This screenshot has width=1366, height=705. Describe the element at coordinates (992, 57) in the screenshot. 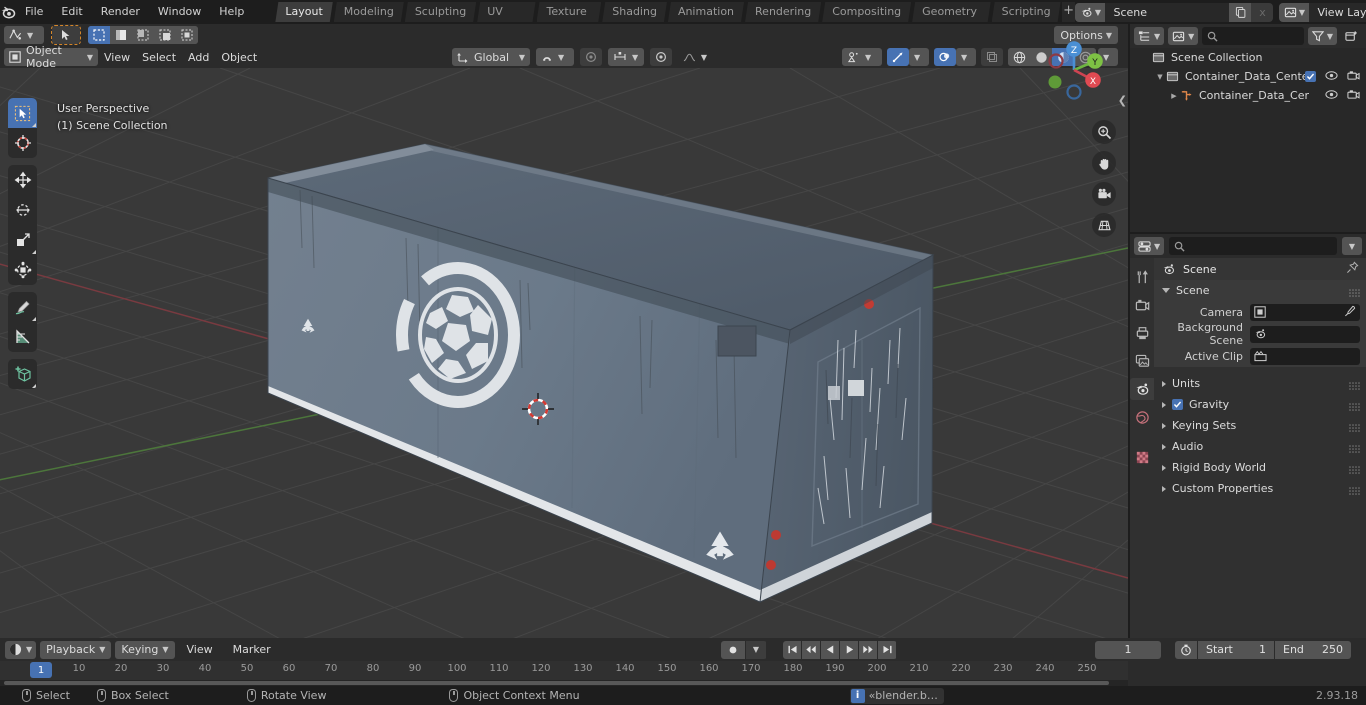

I see `toggle-xray-button` at that location.